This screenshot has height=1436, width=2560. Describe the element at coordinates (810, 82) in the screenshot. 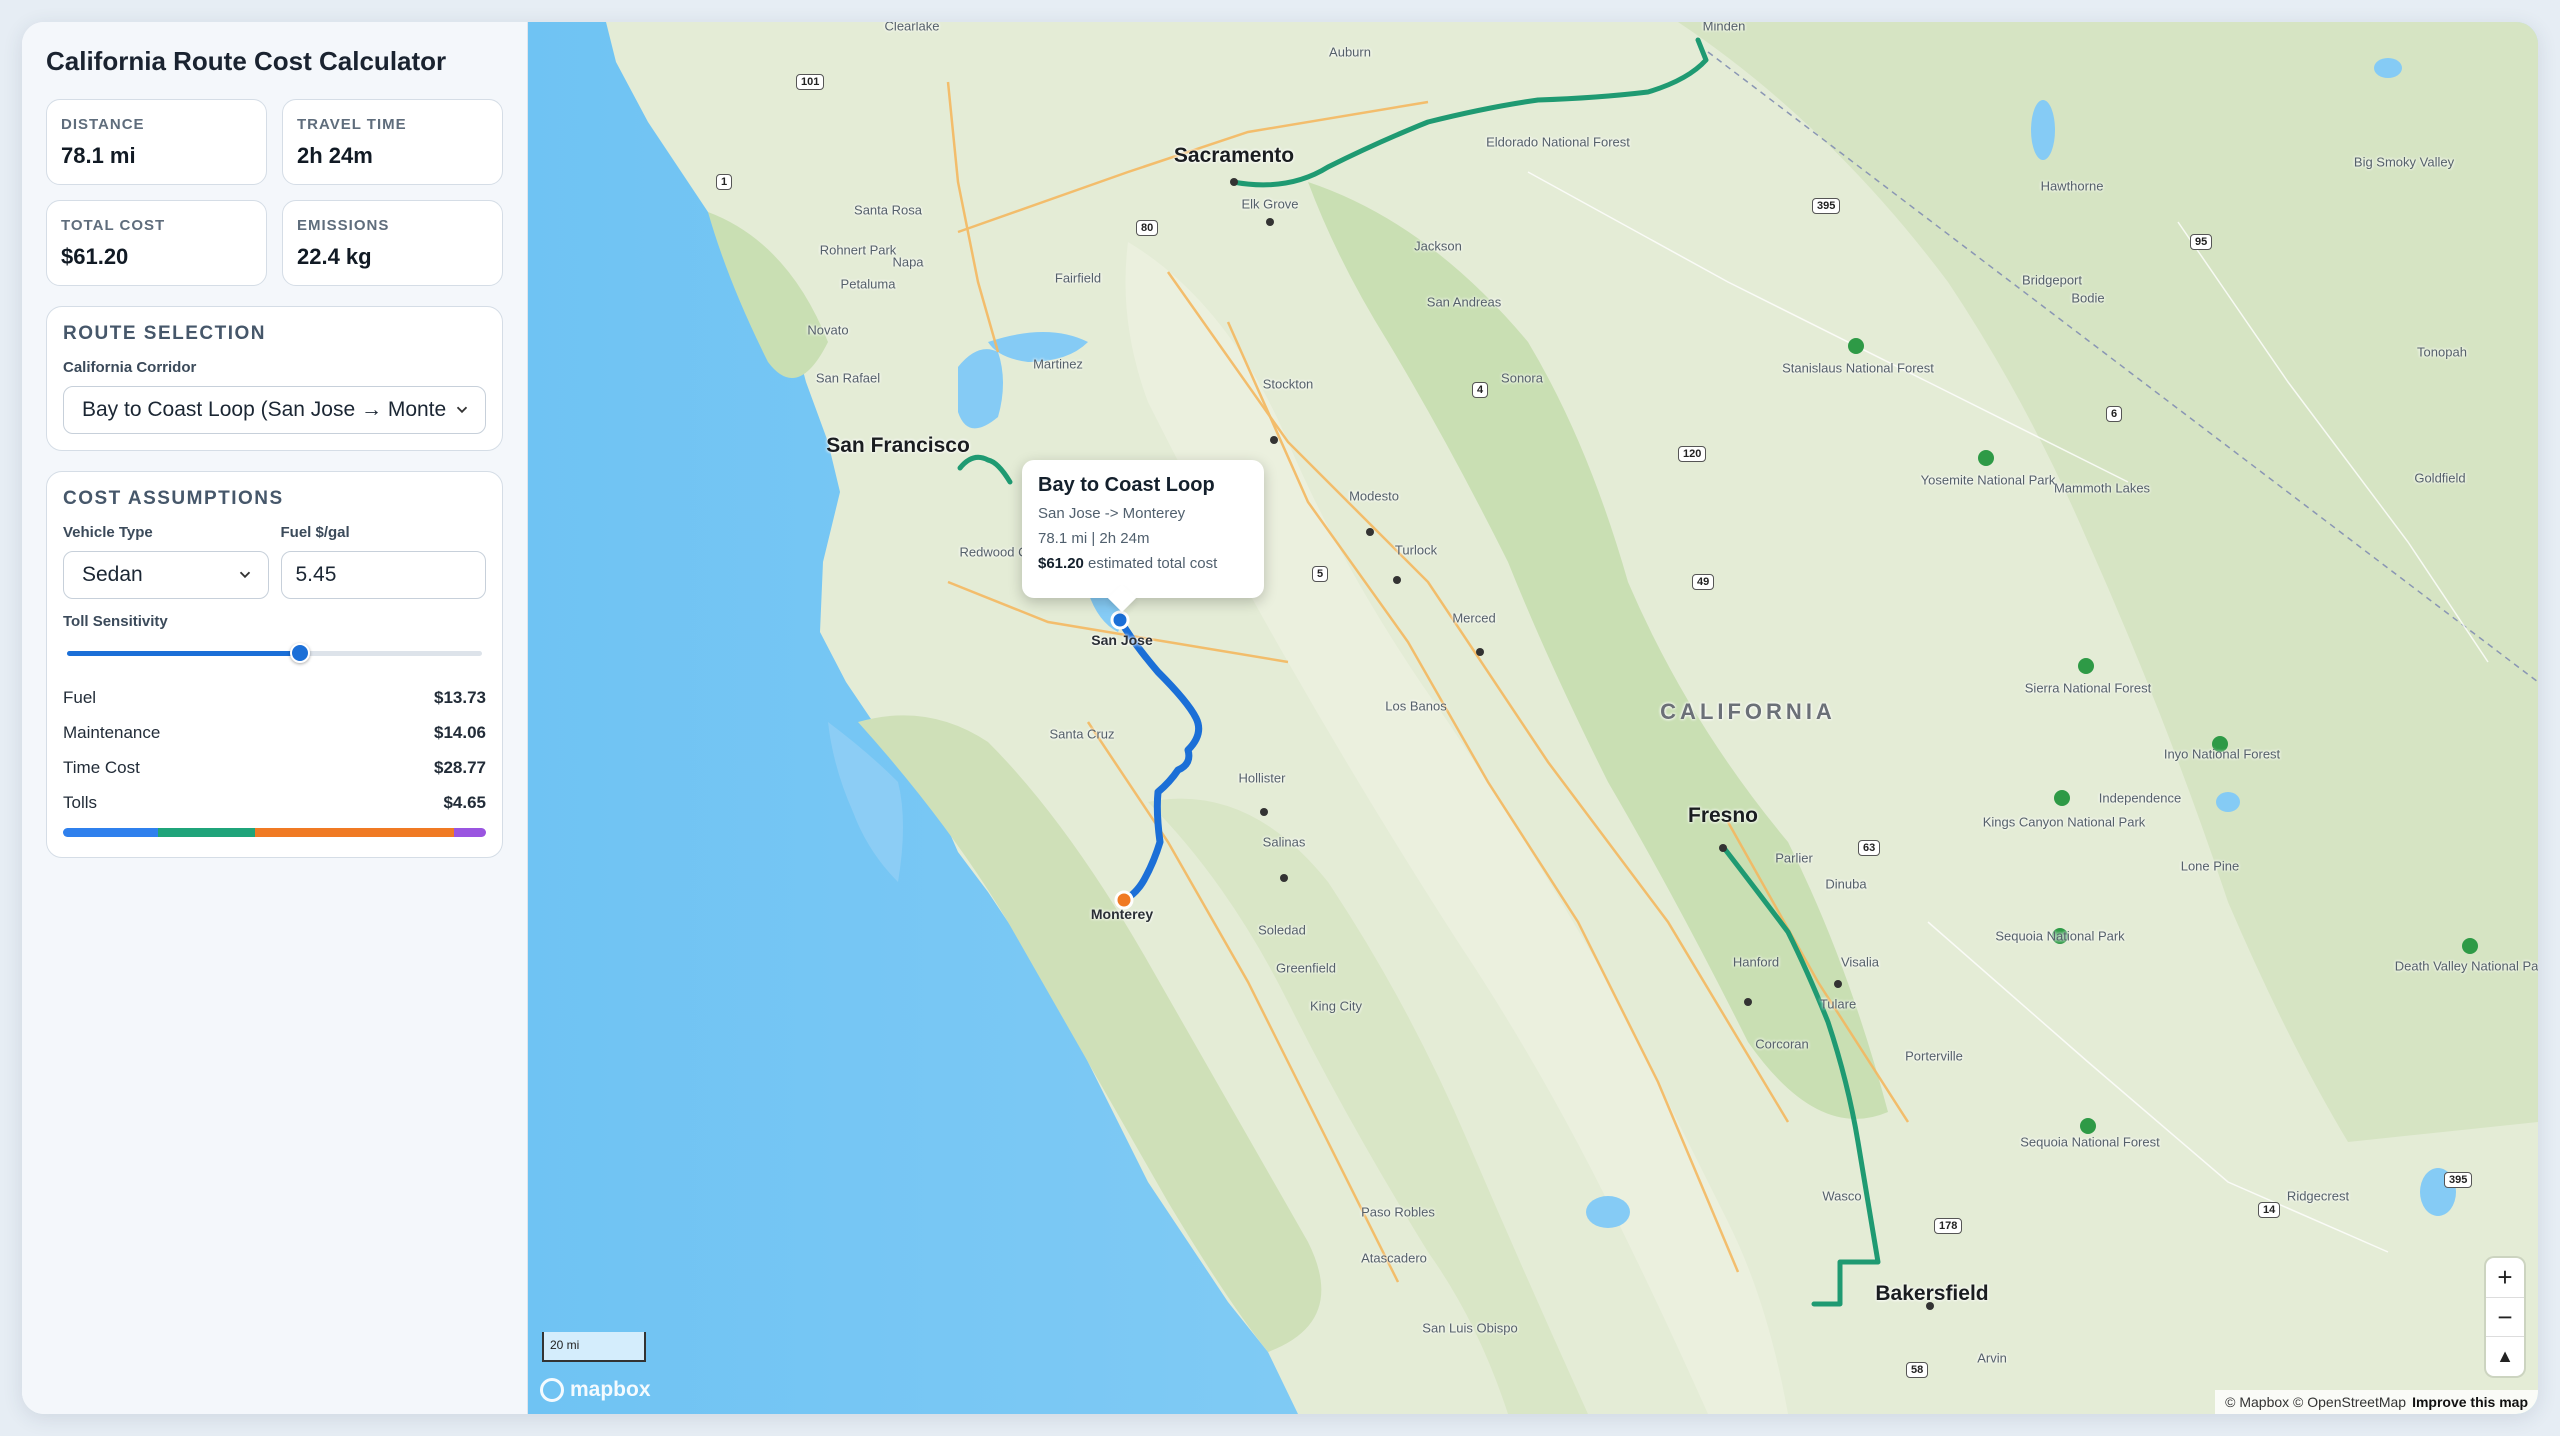

I see `highway-shield-icon: 101` at that location.